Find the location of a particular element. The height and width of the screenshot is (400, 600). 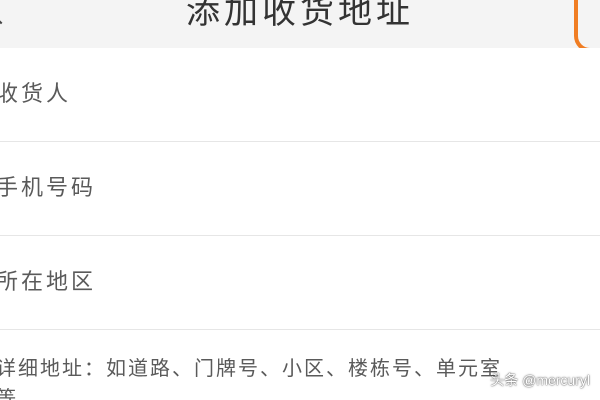

orange-annotation-mark is located at coordinates (587, 26).